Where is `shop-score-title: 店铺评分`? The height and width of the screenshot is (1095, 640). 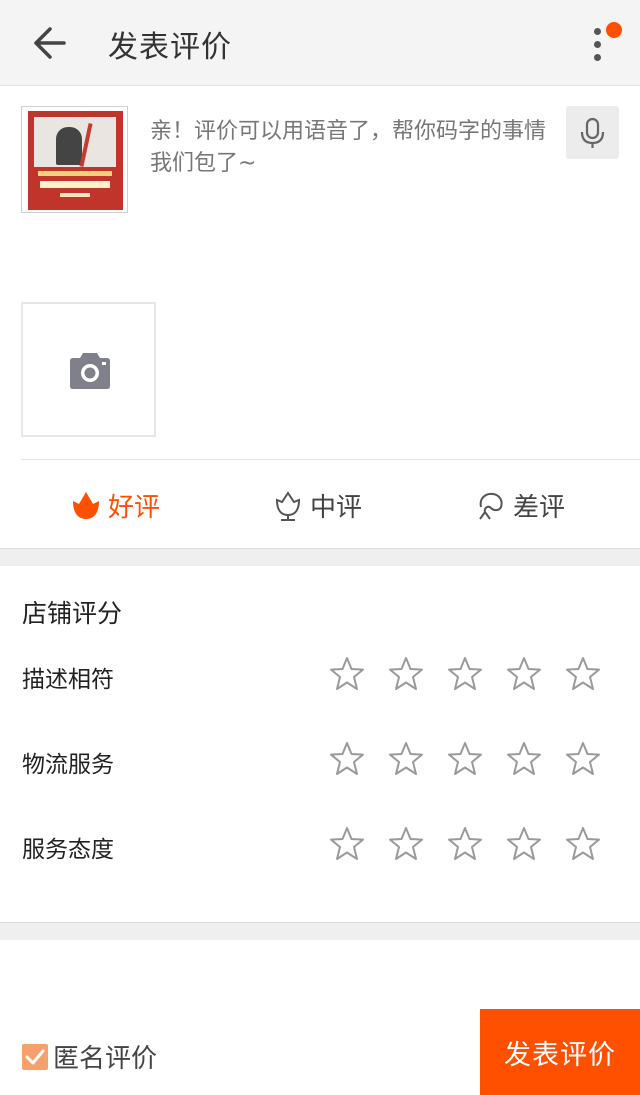
shop-score-title: 店铺评分 is located at coordinates (72, 613).